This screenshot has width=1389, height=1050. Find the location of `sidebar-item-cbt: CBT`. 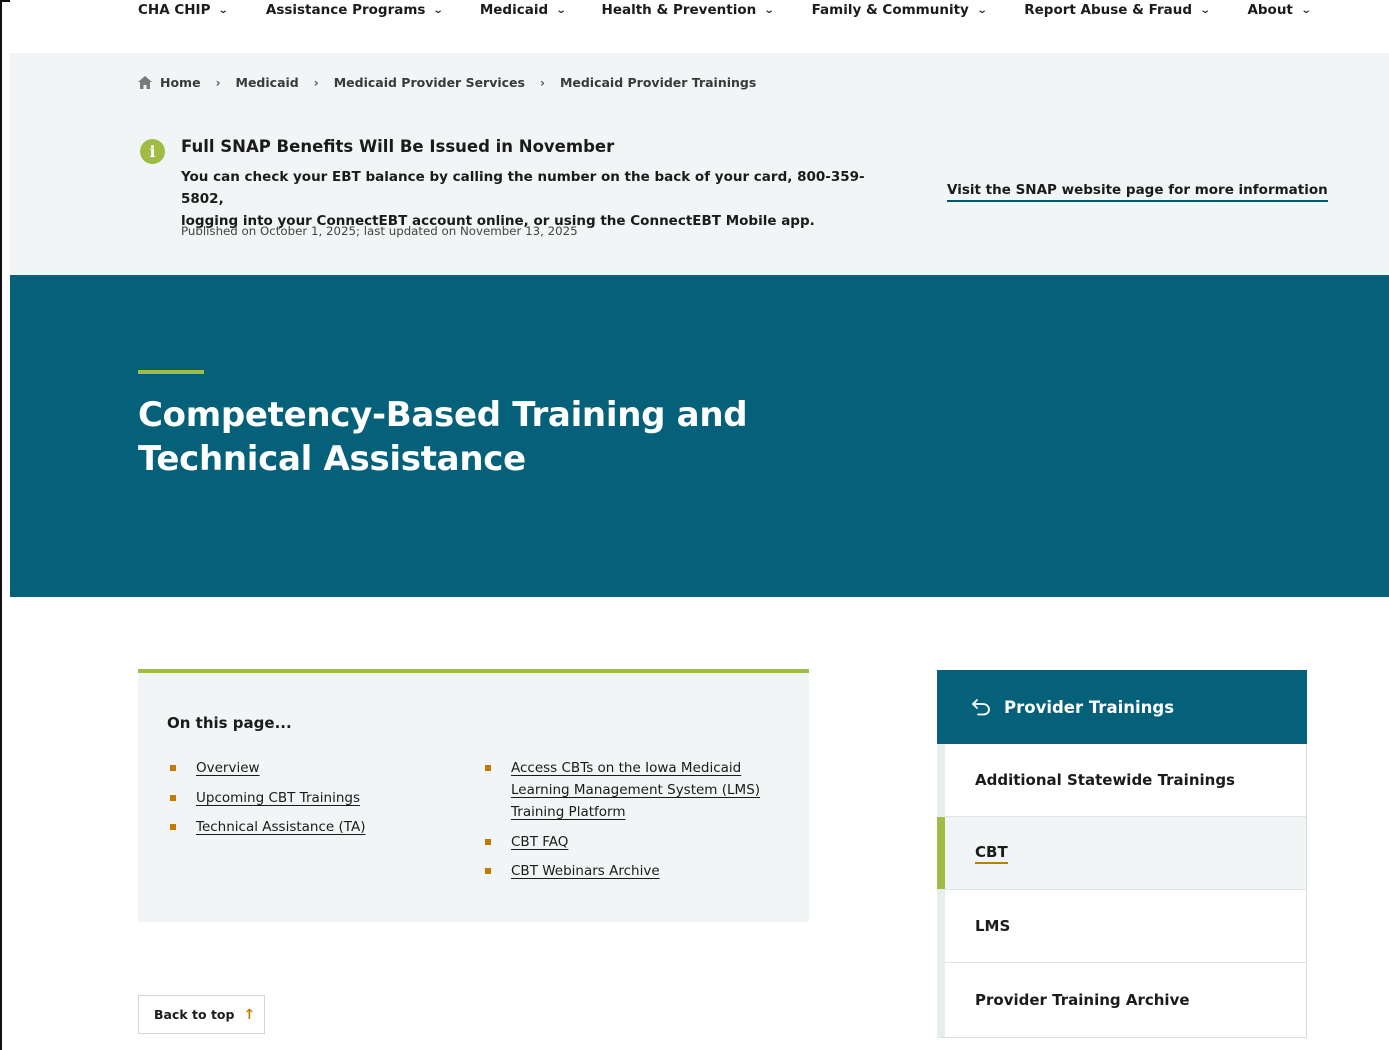

sidebar-item-cbt: CBT is located at coordinates (1121, 853).